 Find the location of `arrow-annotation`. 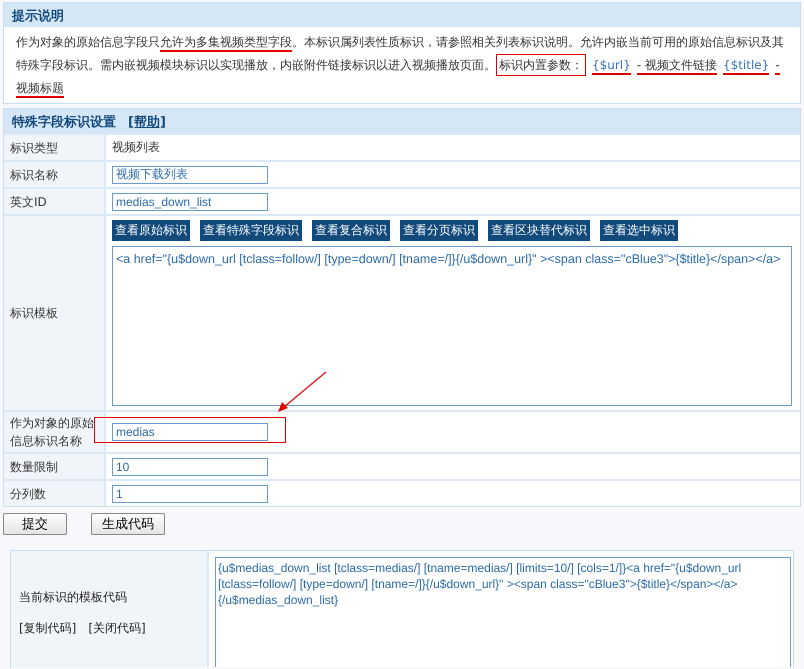

arrow-annotation is located at coordinates (302, 392).